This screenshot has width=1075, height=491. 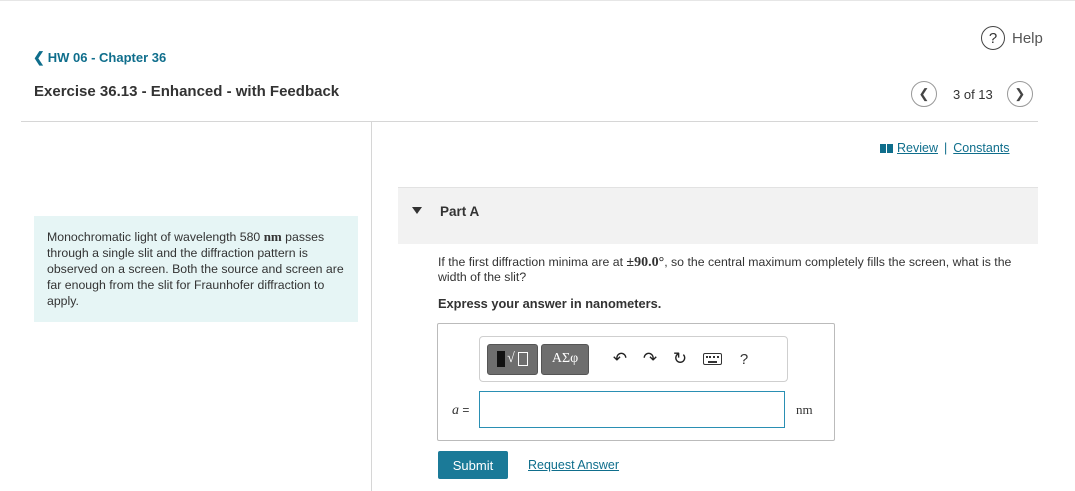 What do you see at coordinates (1019, 94) in the screenshot?
I see `next-item-button: ❯` at bounding box center [1019, 94].